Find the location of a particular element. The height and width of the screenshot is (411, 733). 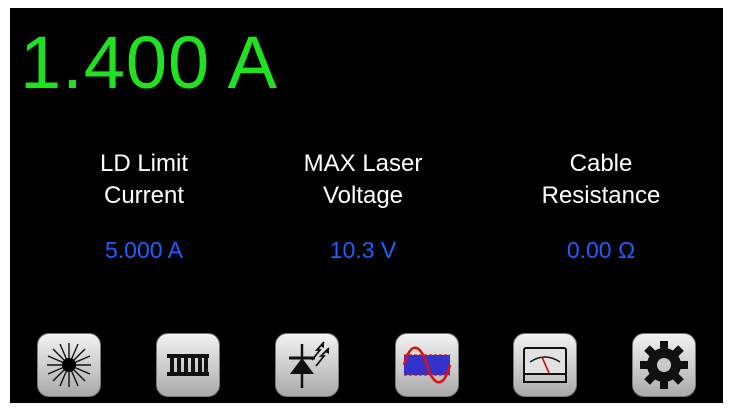

max-laser-voltage-panel: MAX Laser Voltage 10.3 V is located at coordinates (363, 206).